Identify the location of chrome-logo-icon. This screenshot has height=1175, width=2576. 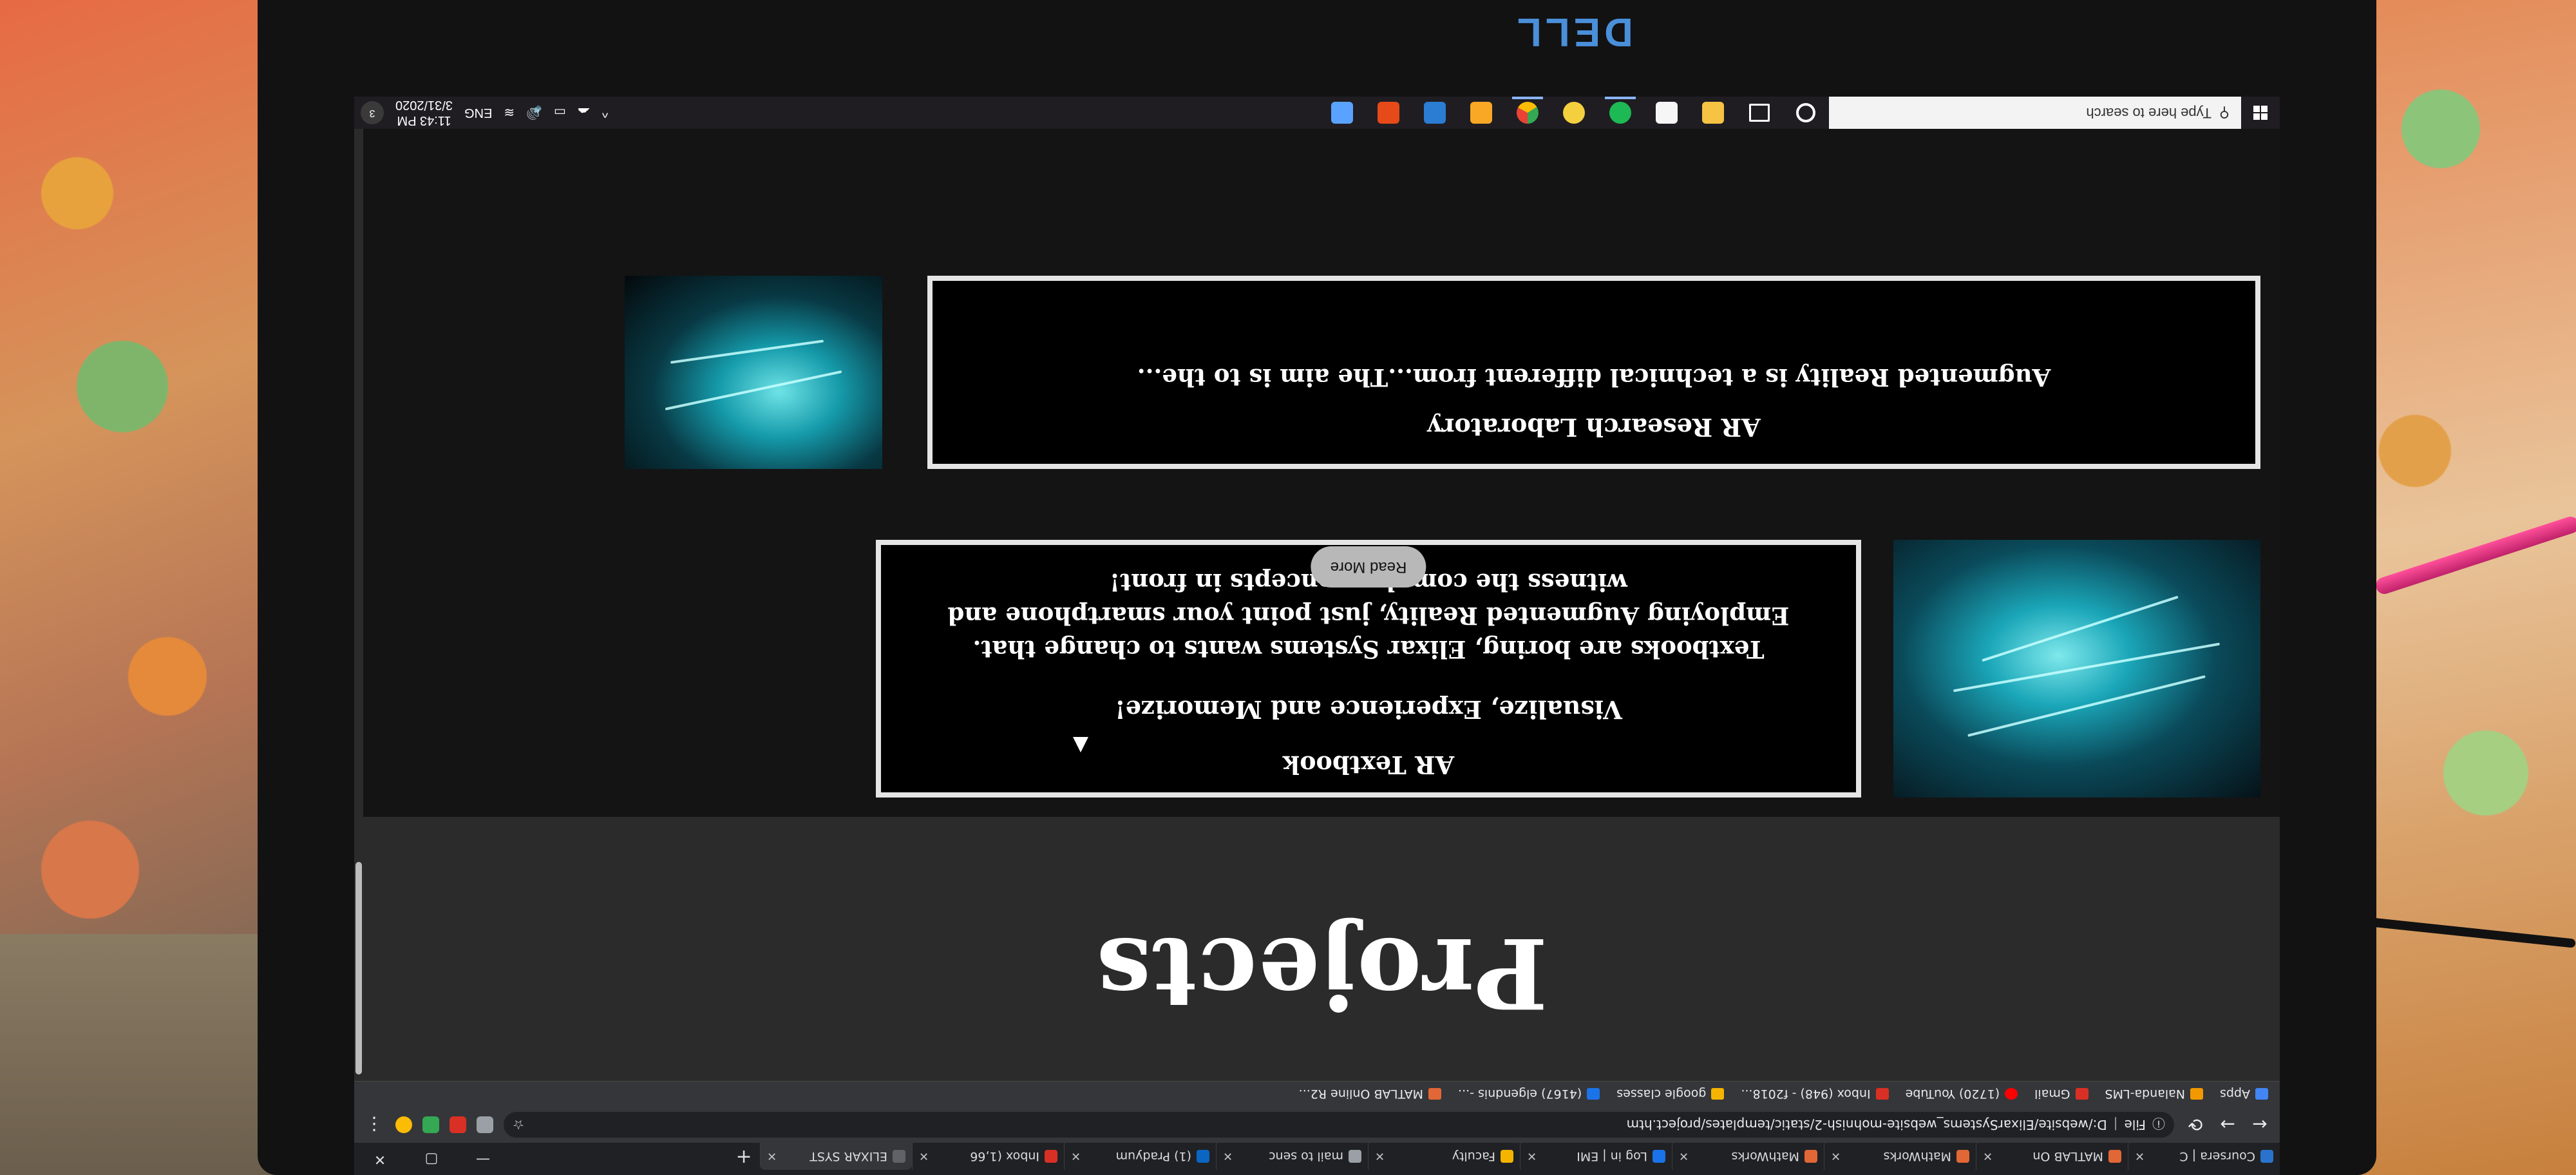
(1528, 113).